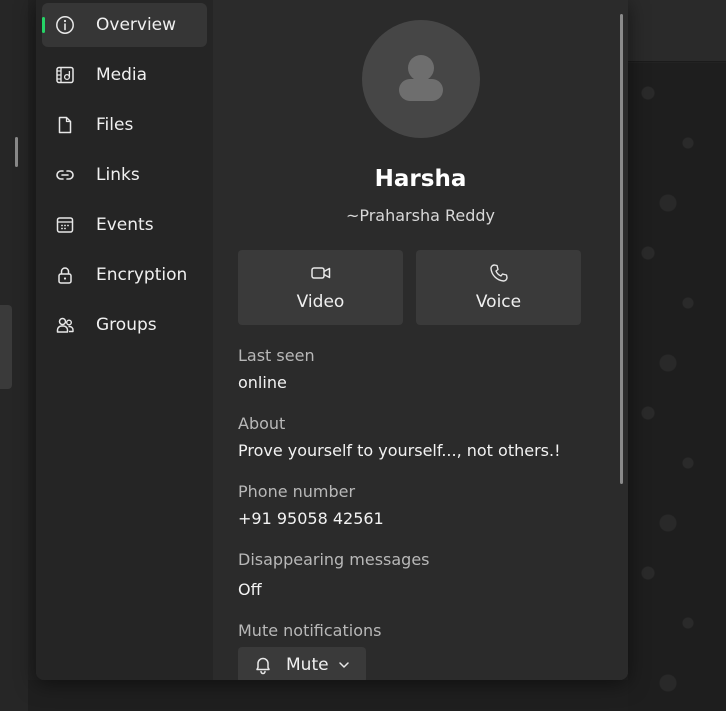  What do you see at coordinates (498, 287) in the screenshot?
I see `voice-call-button: Voice` at bounding box center [498, 287].